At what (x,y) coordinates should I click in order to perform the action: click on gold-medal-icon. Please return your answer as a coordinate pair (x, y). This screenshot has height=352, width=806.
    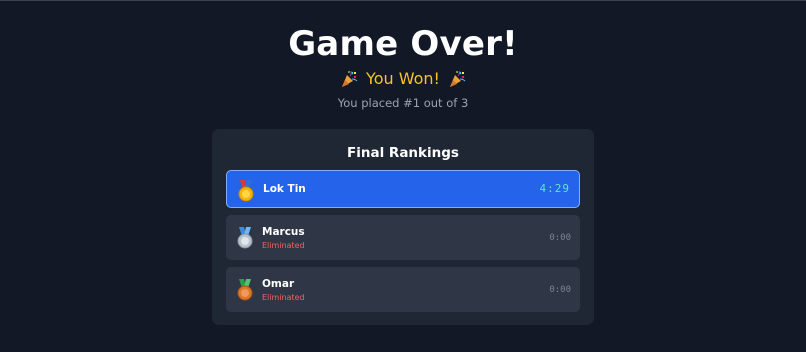
    Looking at the image, I should click on (246, 191).